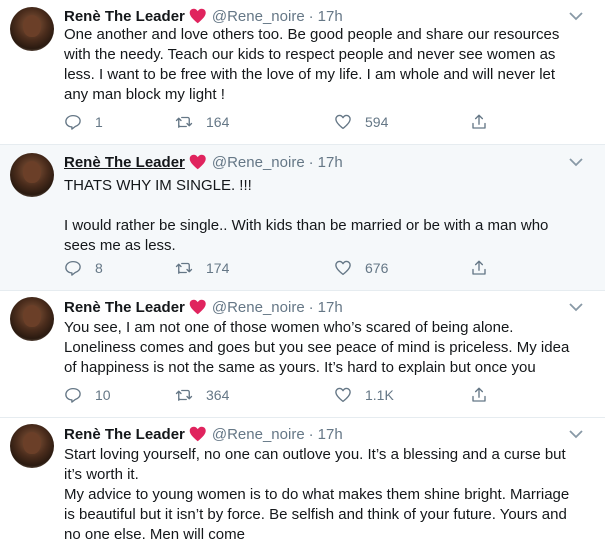 The image size is (605, 550). Describe the element at coordinates (218, 122) in the screenshot. I see `retweet-count: 164` at that location.